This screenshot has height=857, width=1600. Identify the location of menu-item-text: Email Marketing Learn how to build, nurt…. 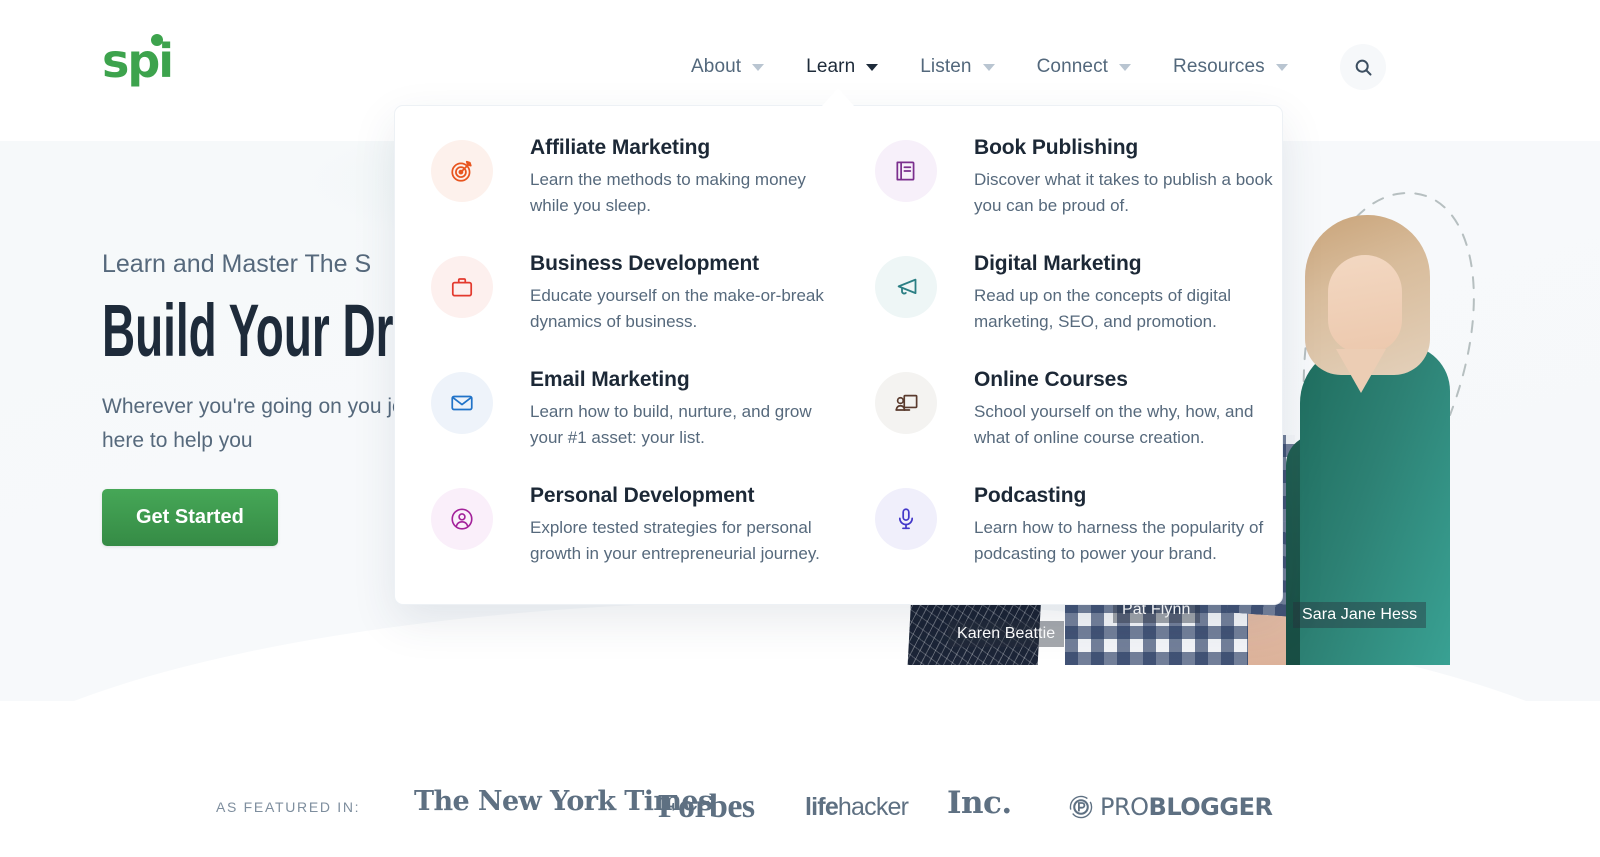
(687, 407).